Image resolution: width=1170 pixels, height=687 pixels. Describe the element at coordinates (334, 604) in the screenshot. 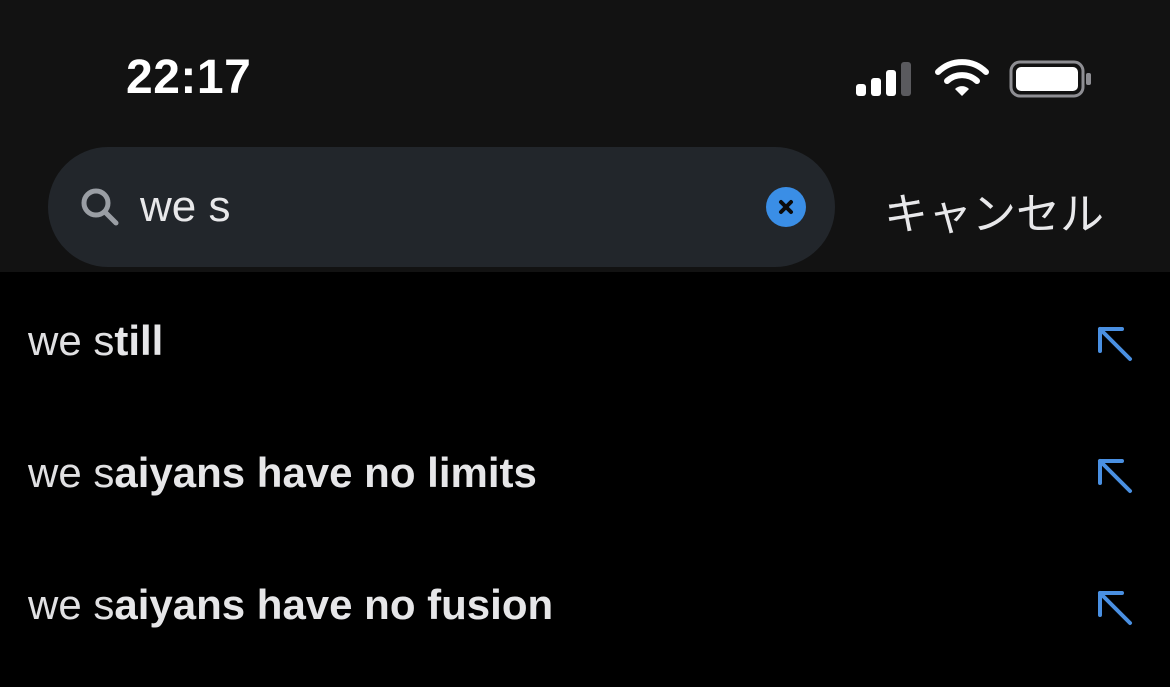

I see `suggestion-completion: aiyans have no fusion` at that location.